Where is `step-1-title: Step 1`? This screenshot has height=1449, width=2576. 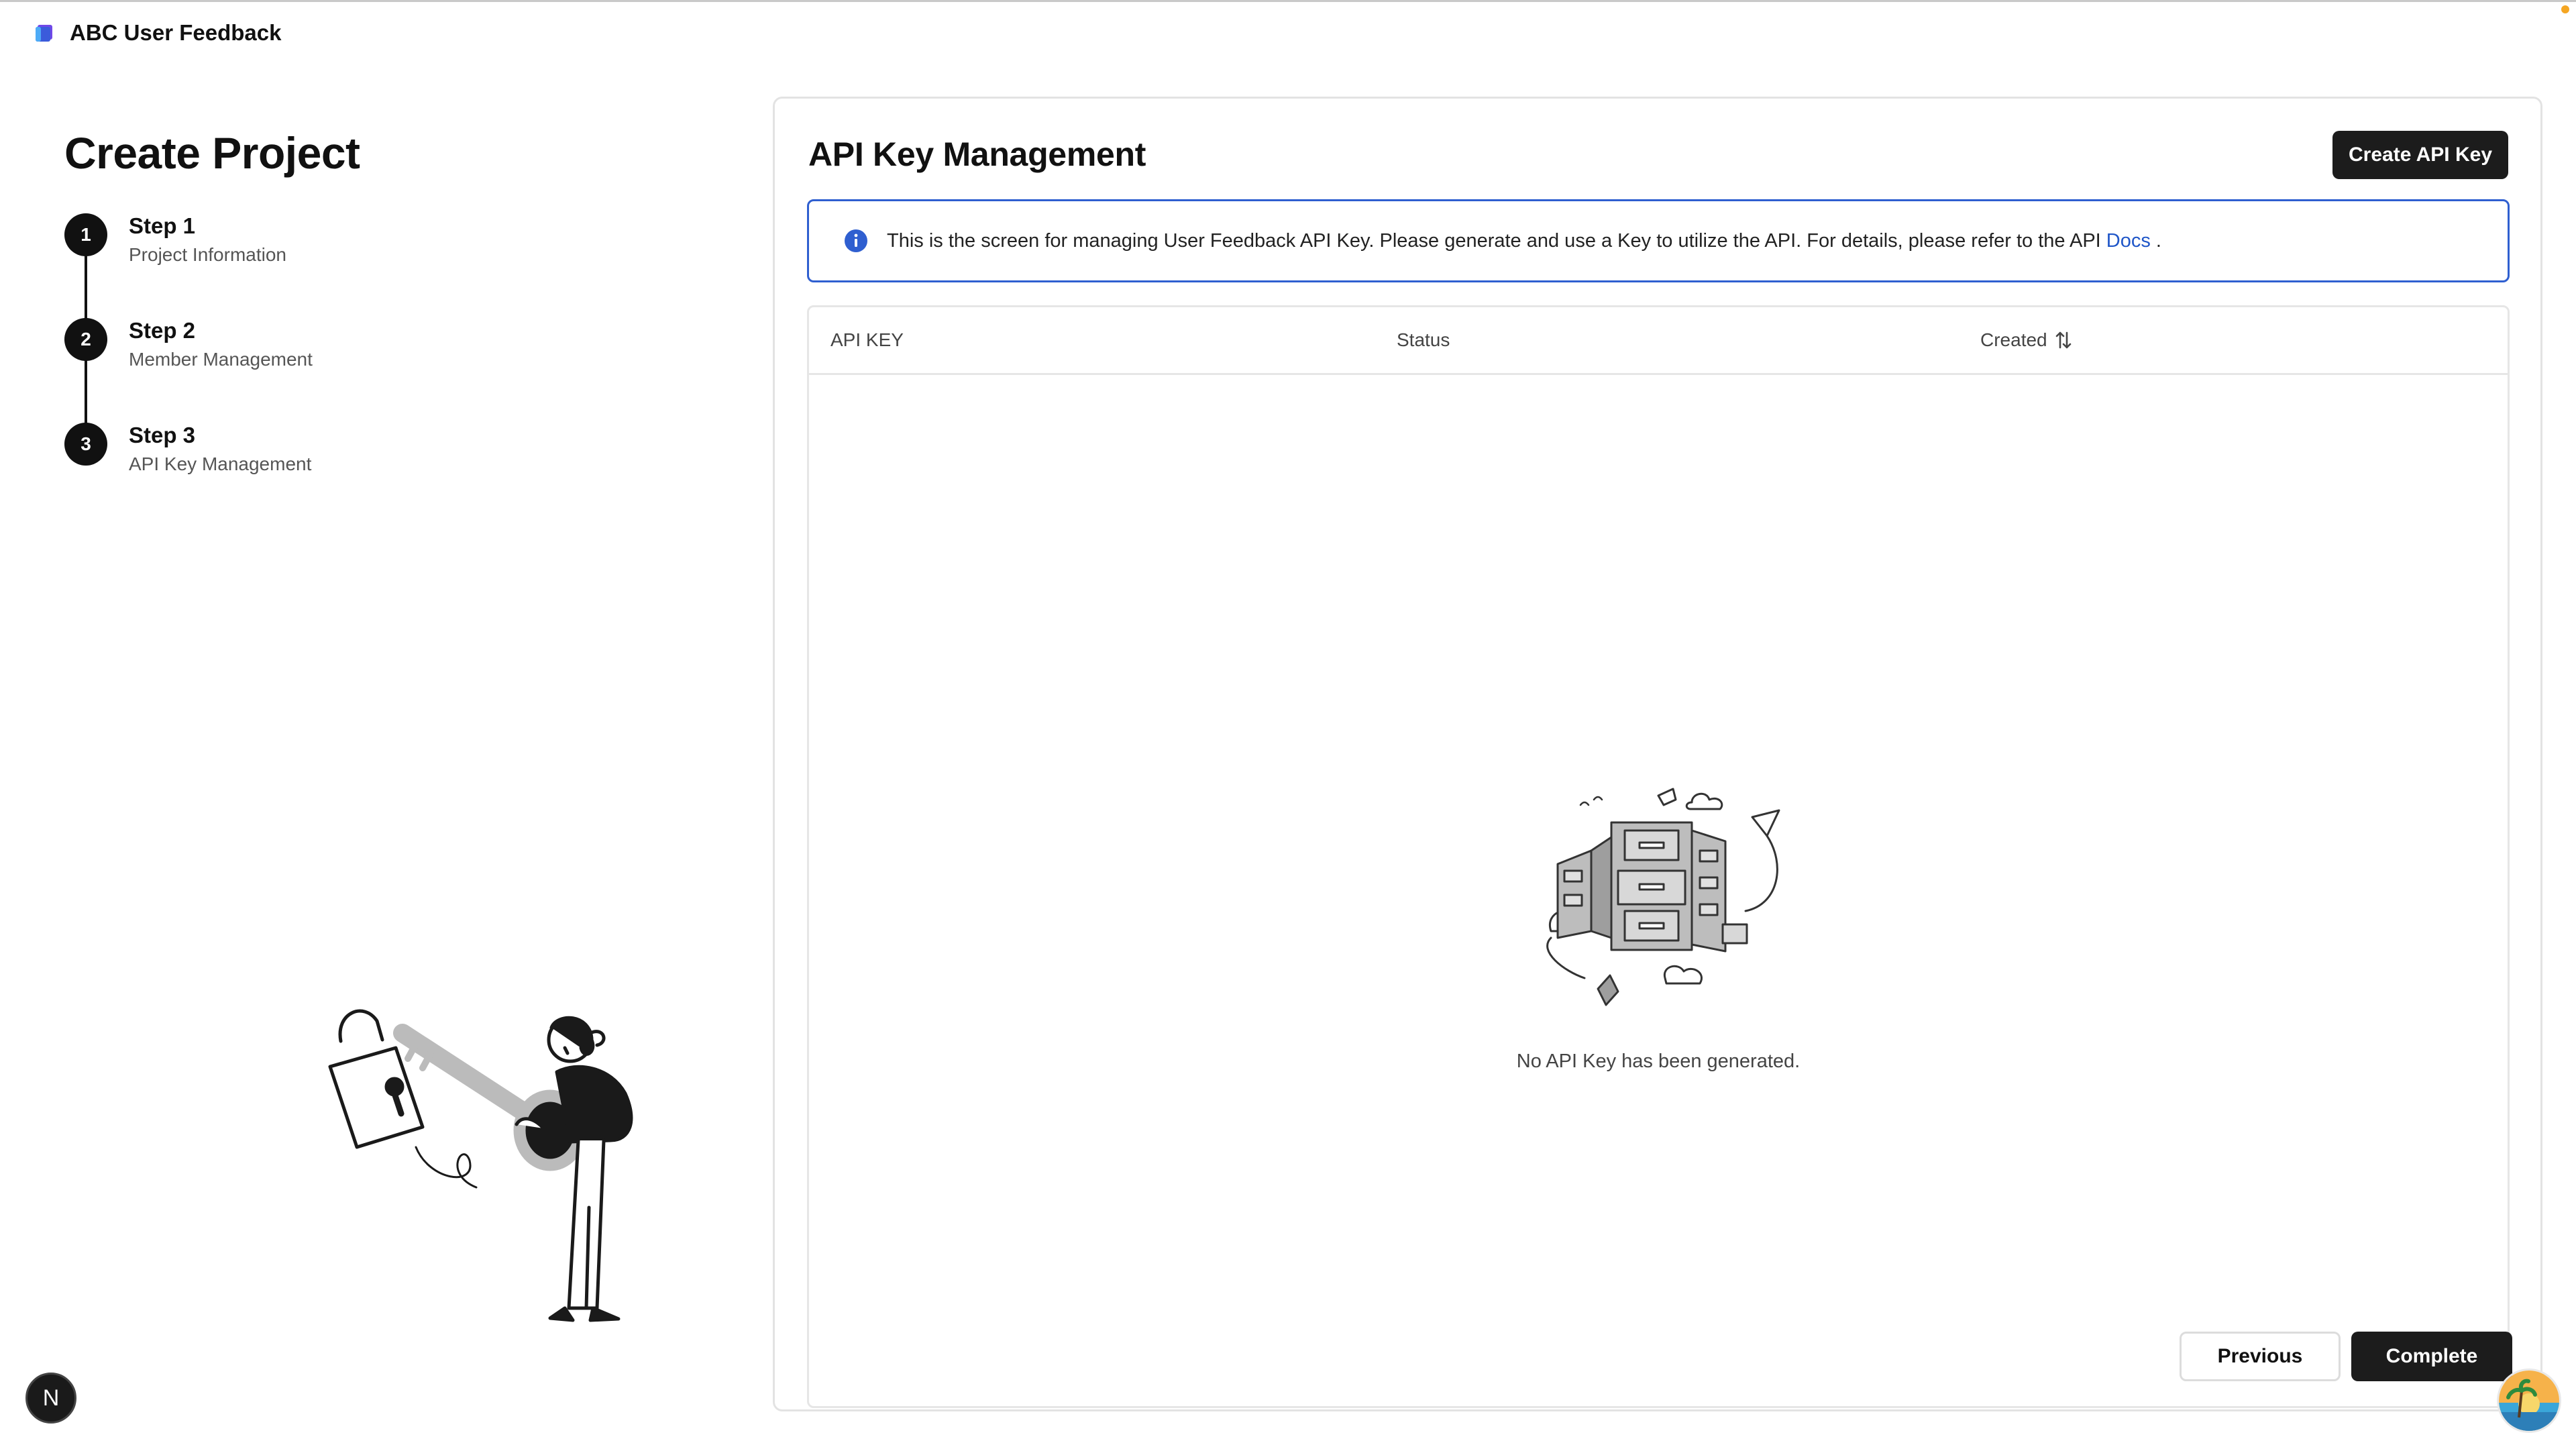 step-1-title: Step 1 is located at coordinates (162, 225).